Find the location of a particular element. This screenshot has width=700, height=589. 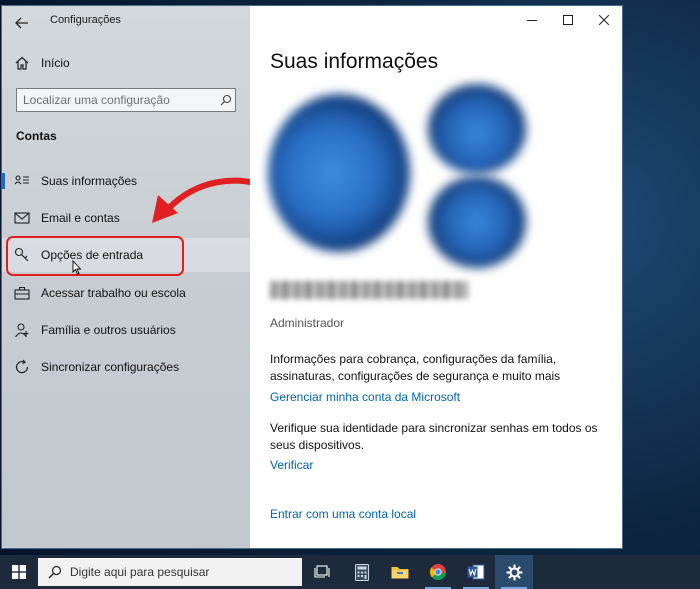

settings-icon is located at coordinates (514, 572).